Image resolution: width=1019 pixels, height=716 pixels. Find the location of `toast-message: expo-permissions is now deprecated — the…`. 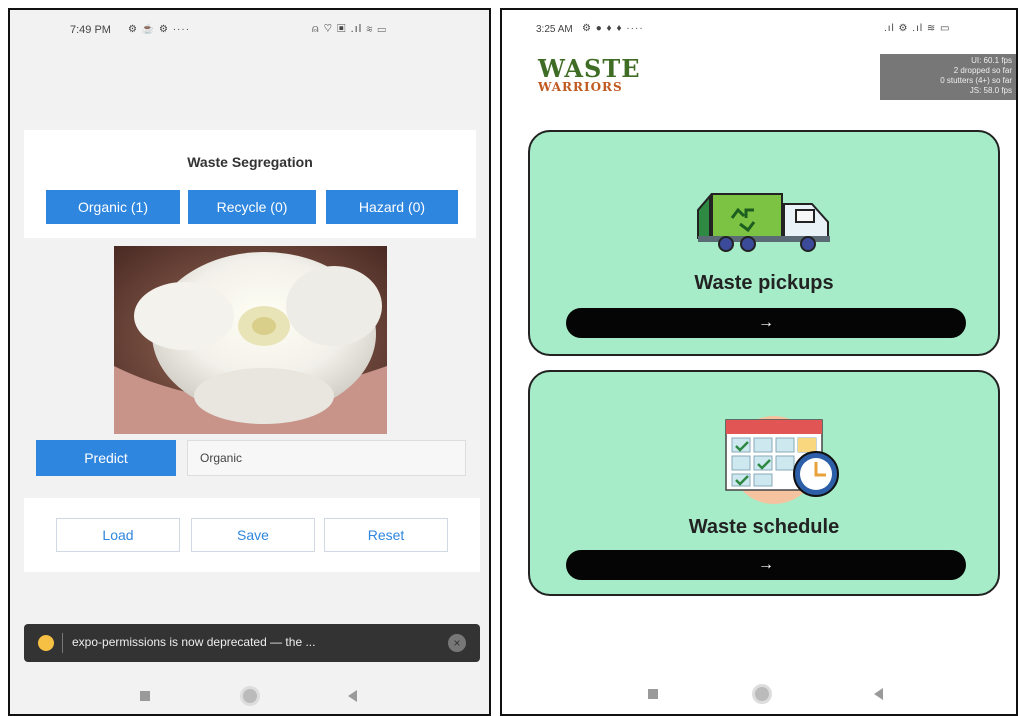

toast-message: expo-permissions is now deprecated — the… is located at coordinates (194, 642).